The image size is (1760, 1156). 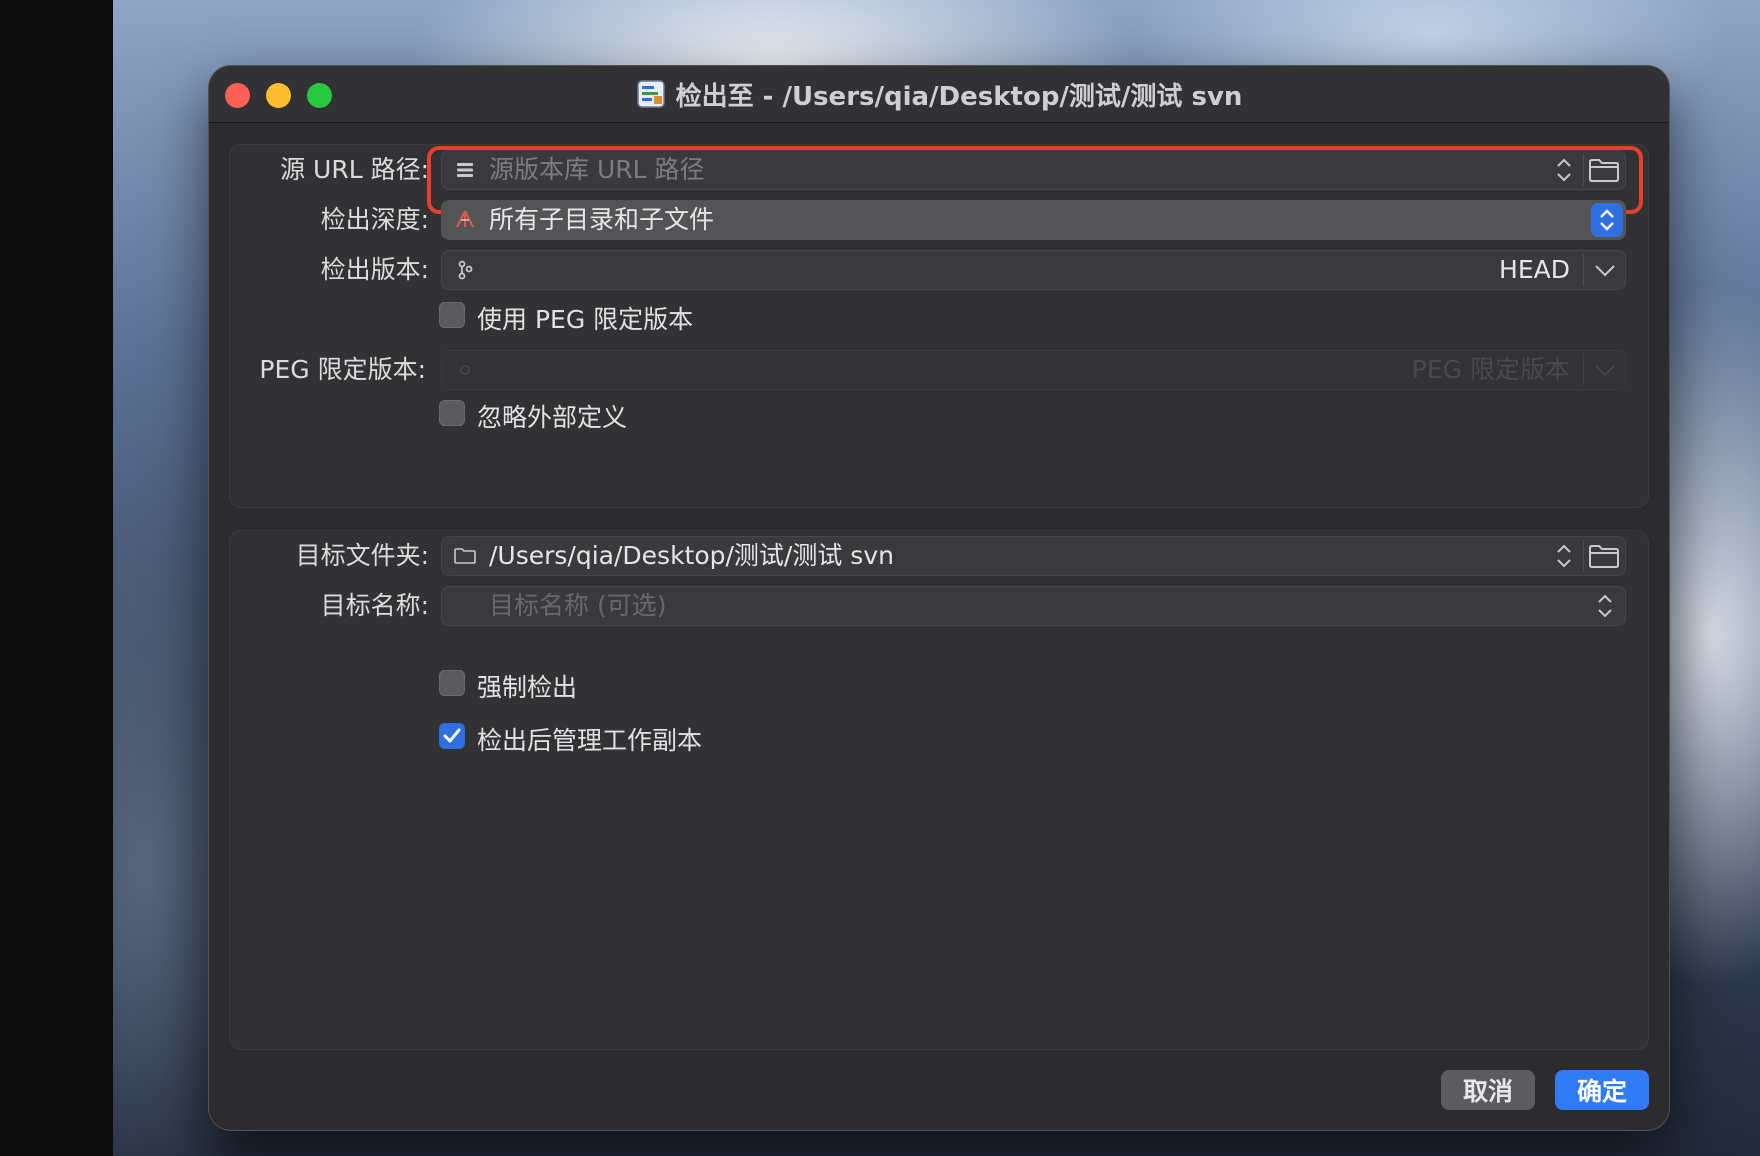 I want to click on target-folder-field: /Users/qia/Desktop/测试/测试 svn, so click(x=1033, y=556).